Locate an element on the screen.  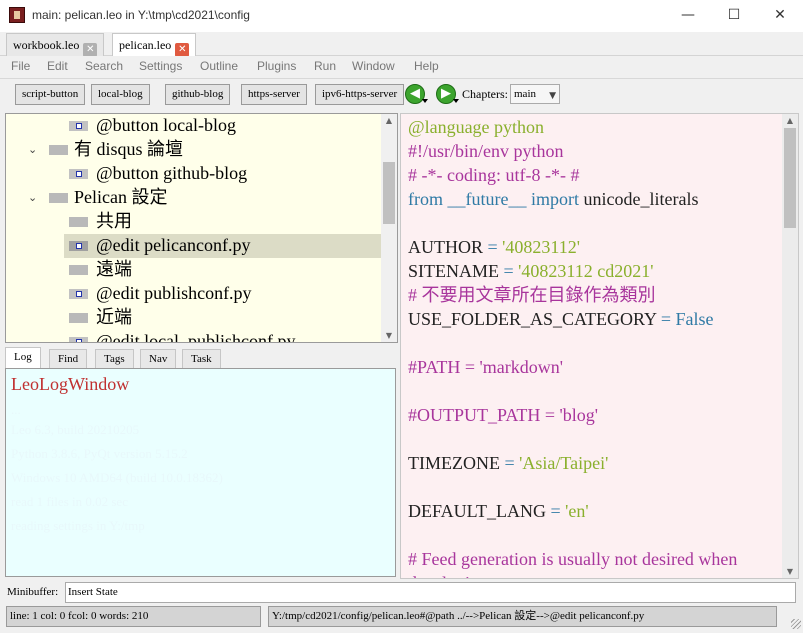
tab-nav: Nav is located at coordinates (158, 359).